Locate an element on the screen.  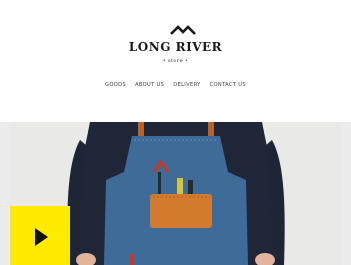
play-button is located at coordinates (40, 235).